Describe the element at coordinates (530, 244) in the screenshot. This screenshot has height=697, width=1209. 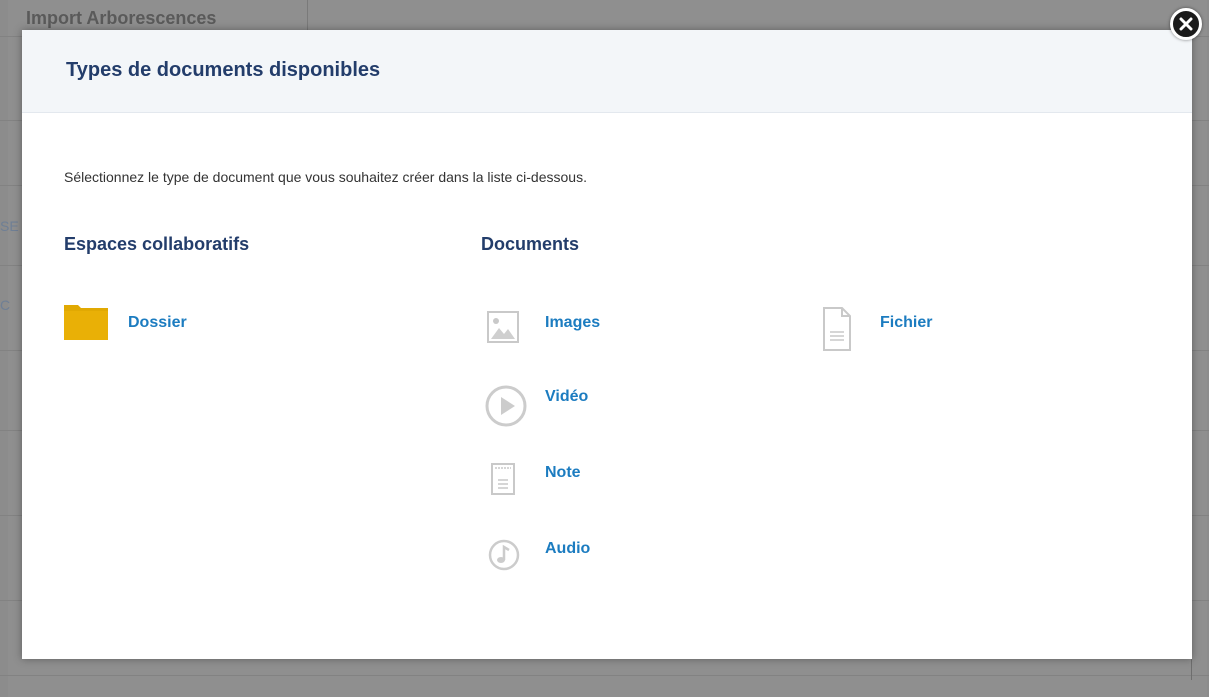
I see `section-heading-documents: Documents` at that location.